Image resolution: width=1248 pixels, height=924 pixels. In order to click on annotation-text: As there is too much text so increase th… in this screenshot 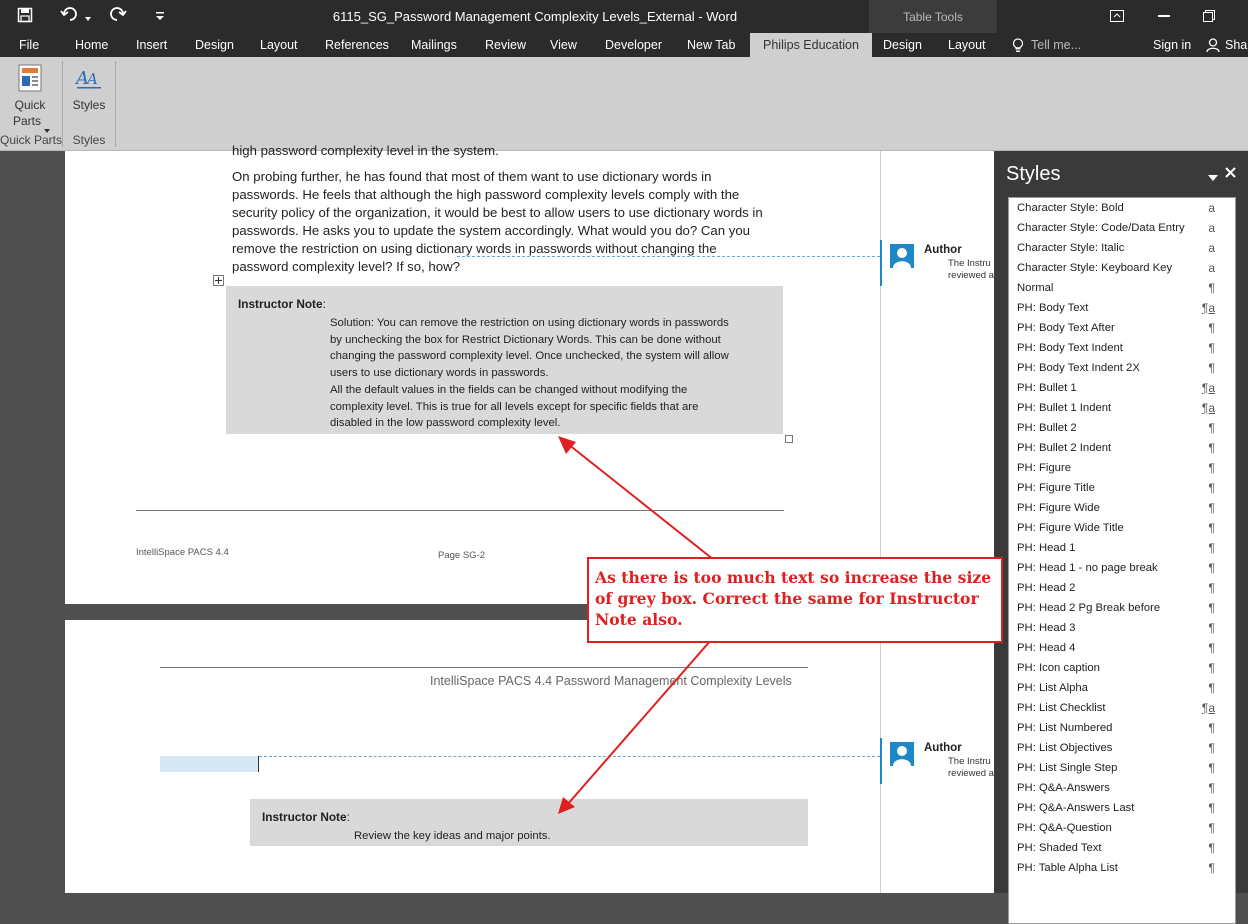, I will do `click(793, 598)`.